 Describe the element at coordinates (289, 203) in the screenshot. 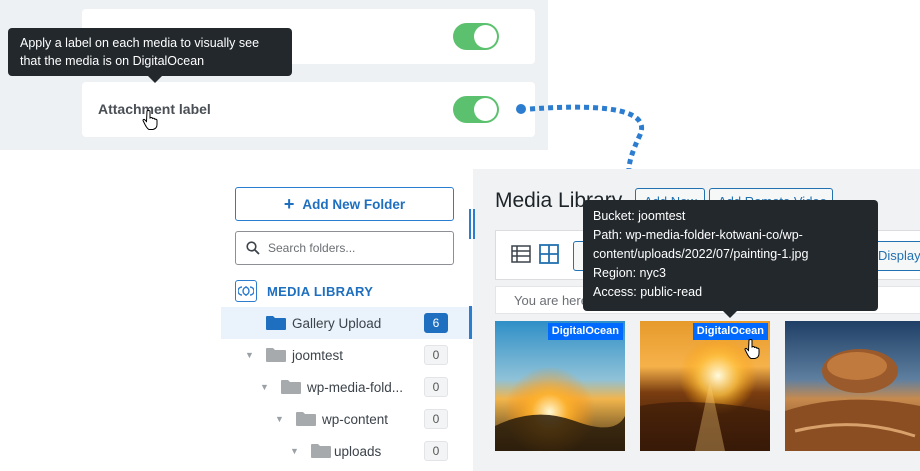

I see `plus-icon: +` at that location.